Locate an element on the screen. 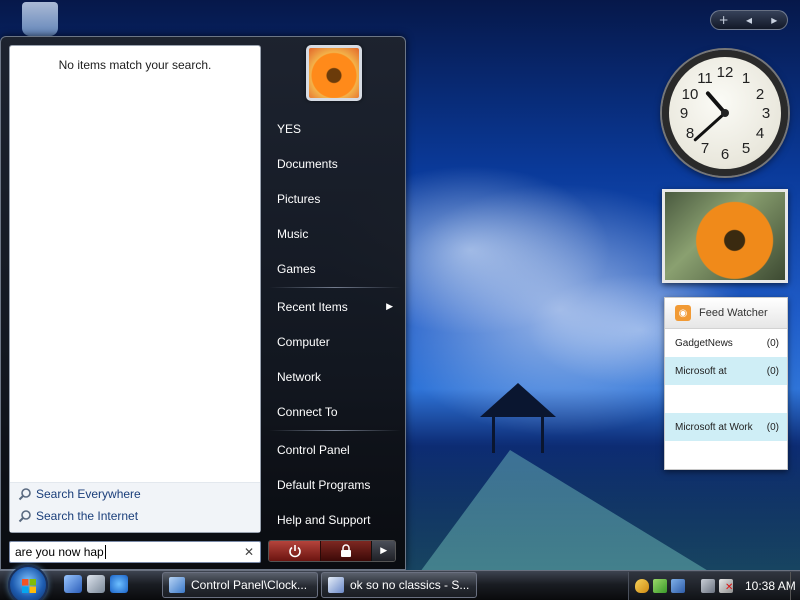  link-label: YES is located at coordinates (289, 128).